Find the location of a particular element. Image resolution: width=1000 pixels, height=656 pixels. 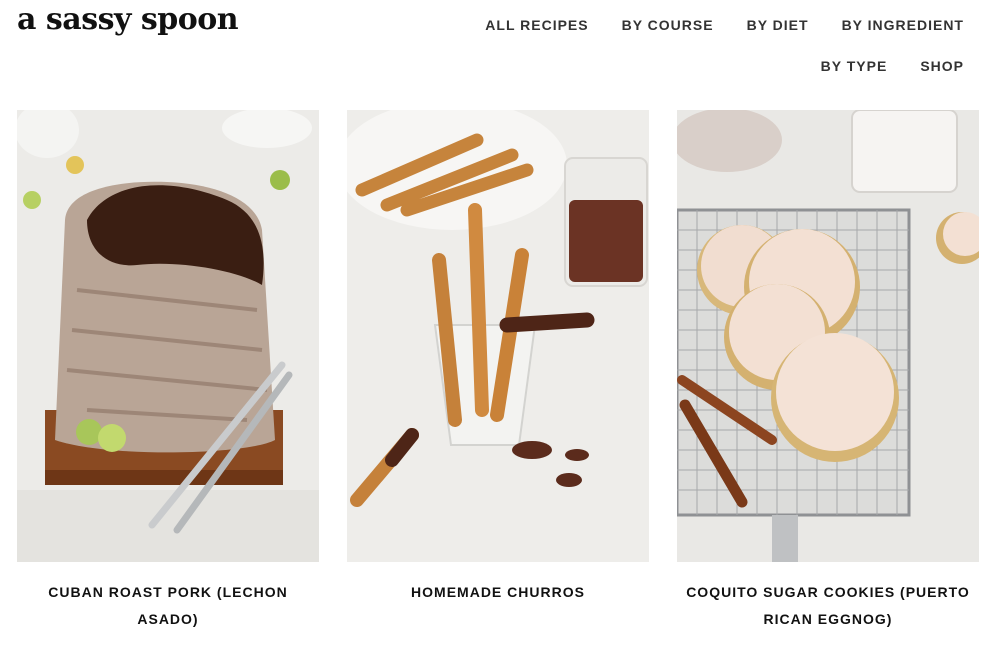

site-logo: a sassy spoon is located at coordinates (128, 19).